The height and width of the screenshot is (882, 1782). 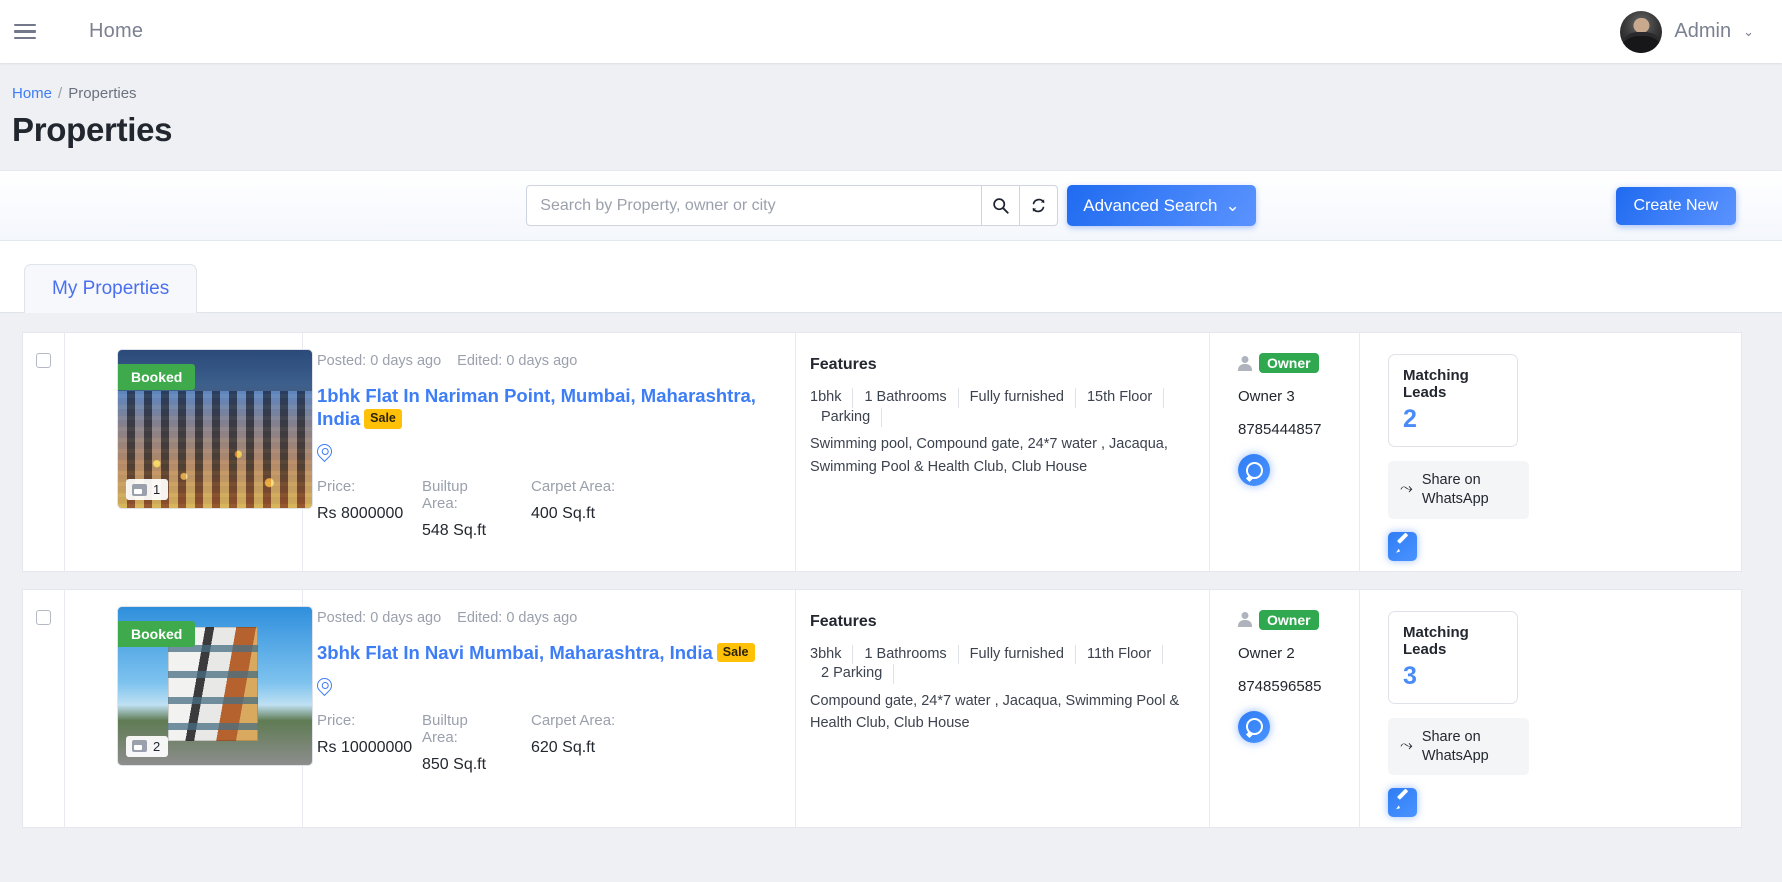 I want to click on search-input, so click(x=754, y=205).